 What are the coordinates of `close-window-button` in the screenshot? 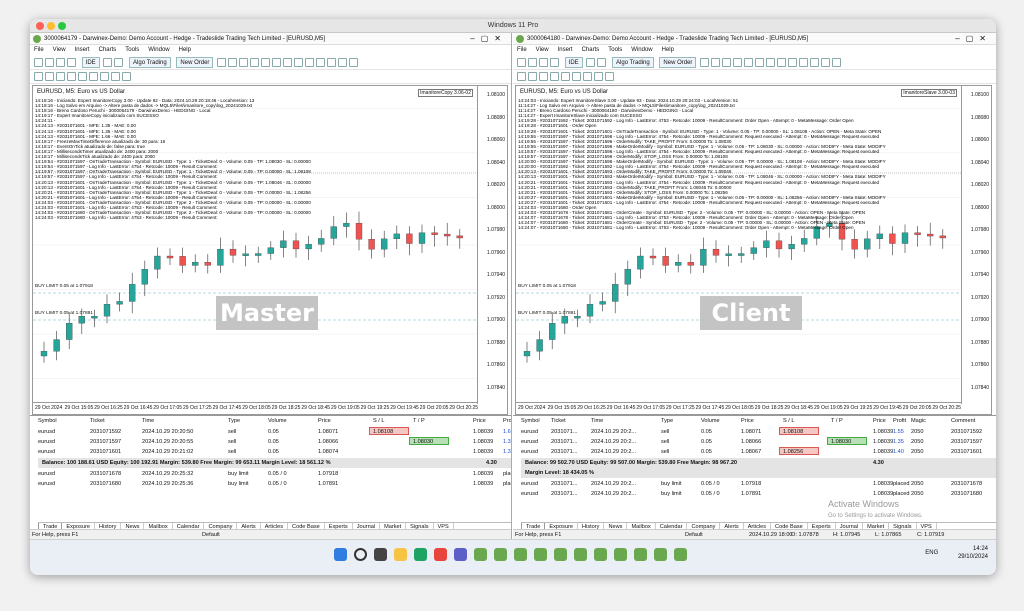 It's located at (40, 26).